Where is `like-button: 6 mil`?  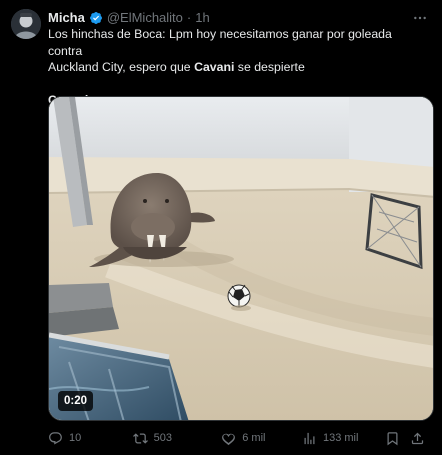
like-button: 6 mil is located at coordinates (261, 438).